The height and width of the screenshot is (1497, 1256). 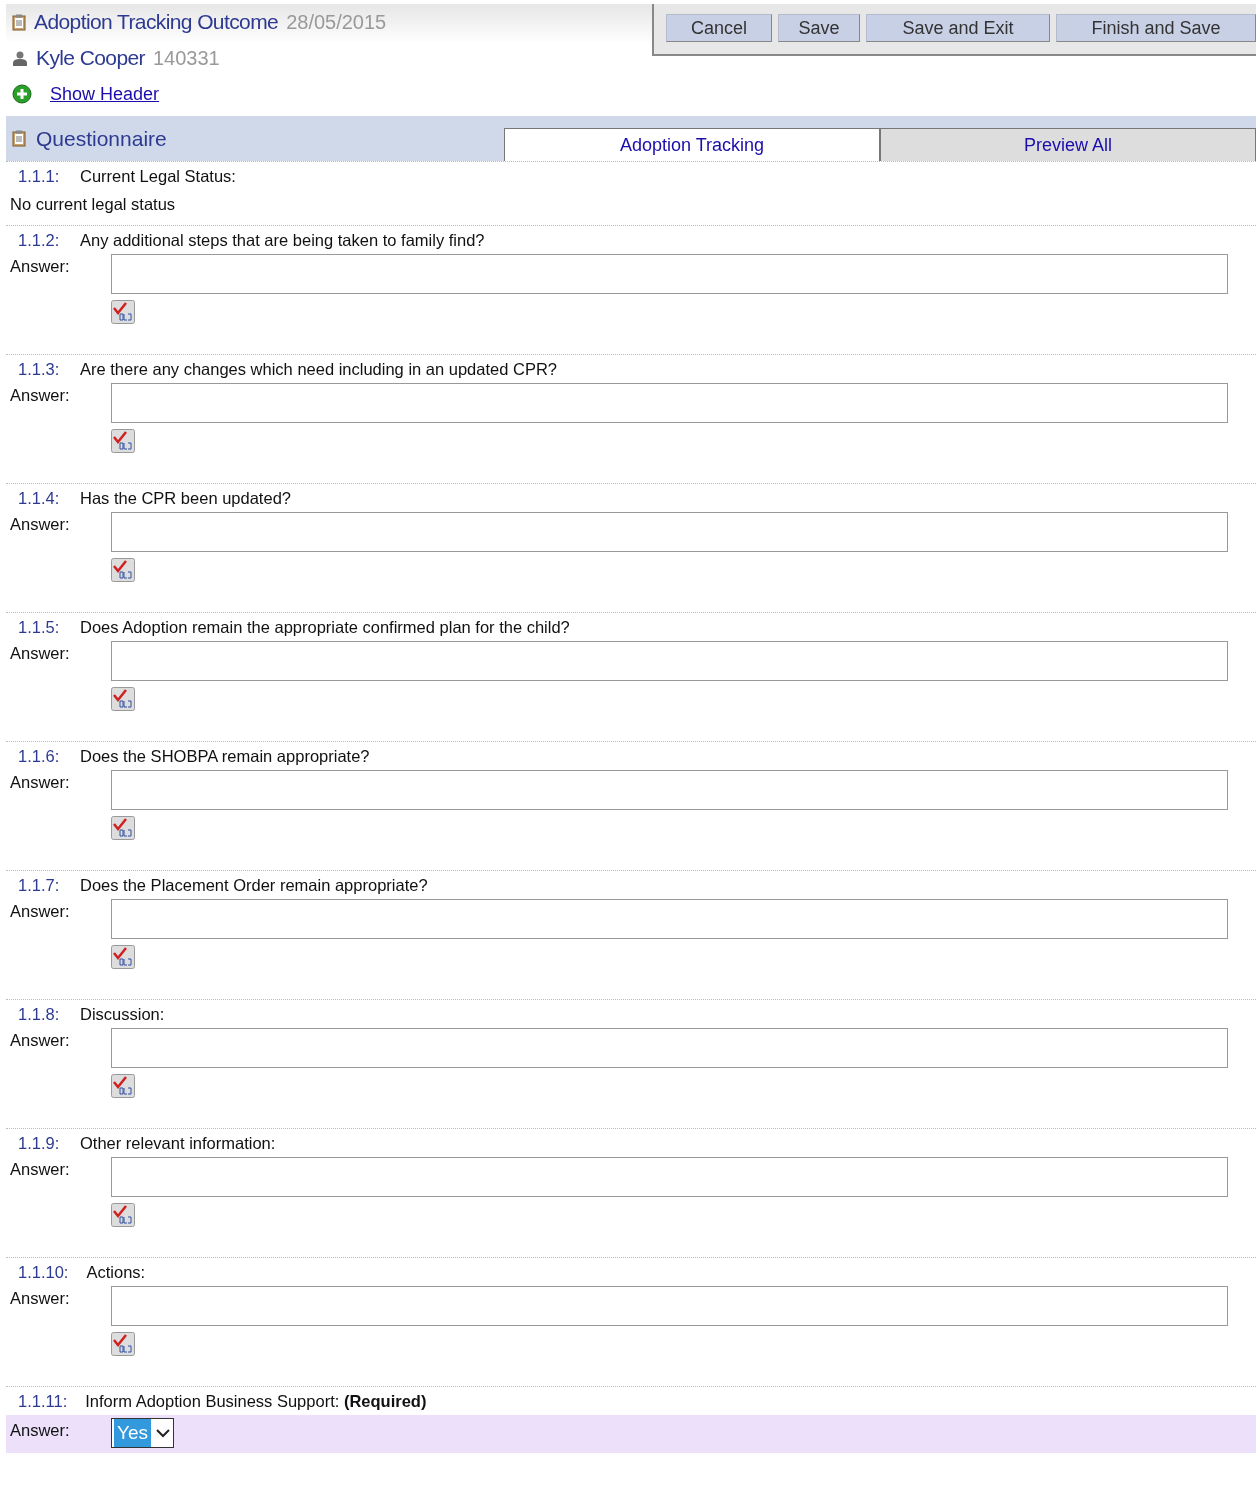 I want to click on form-title: Adoption Tracking Outcome, so click(x=156, y=22).